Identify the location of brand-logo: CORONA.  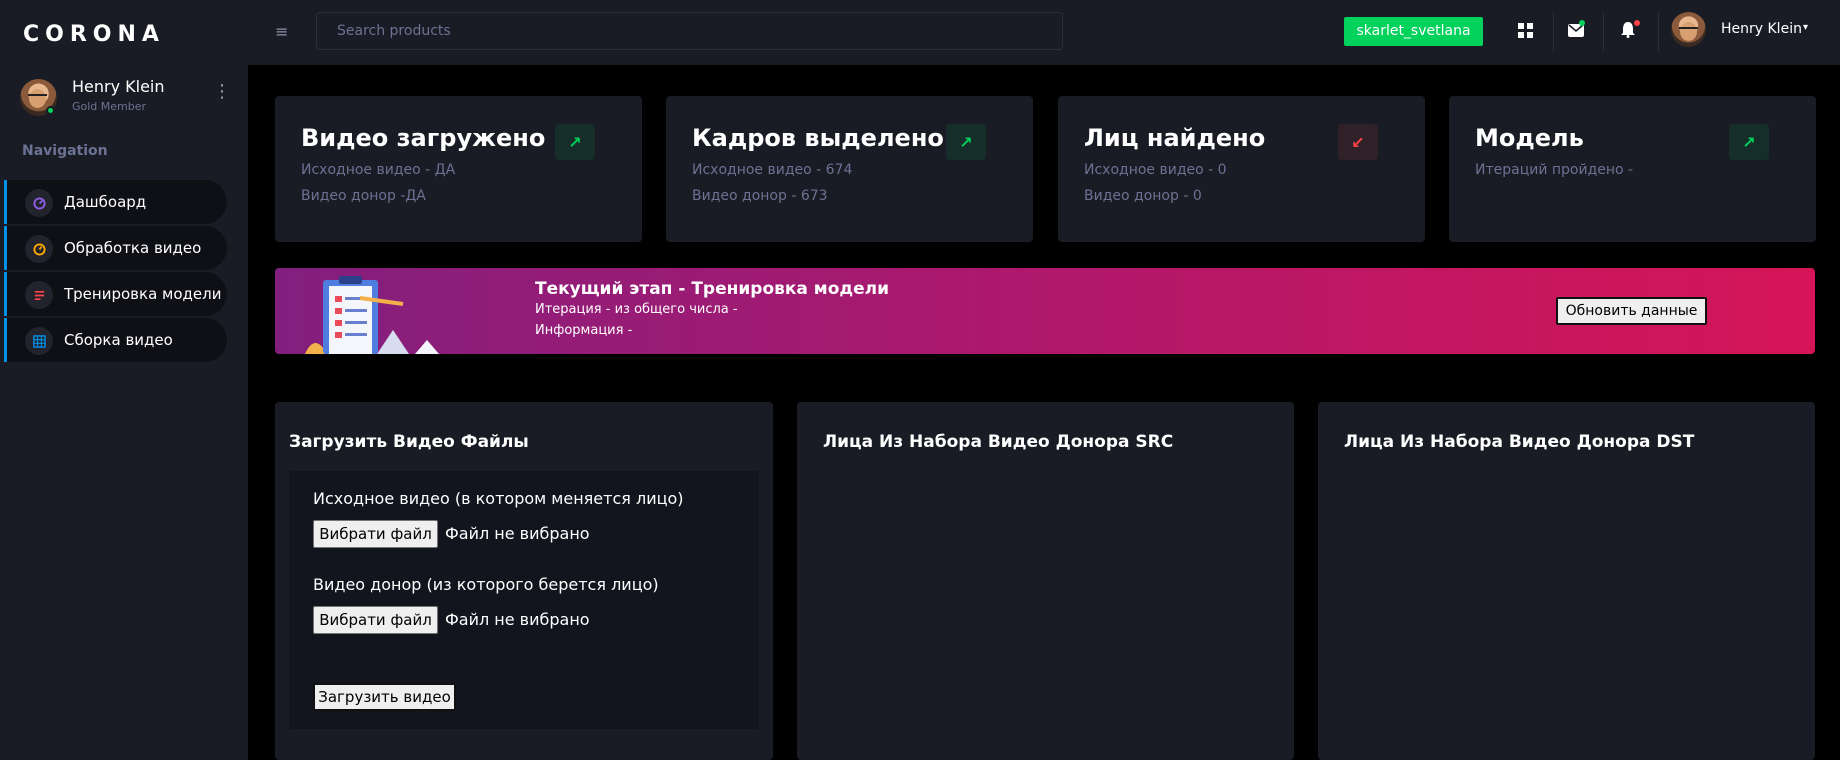
(94, 34).